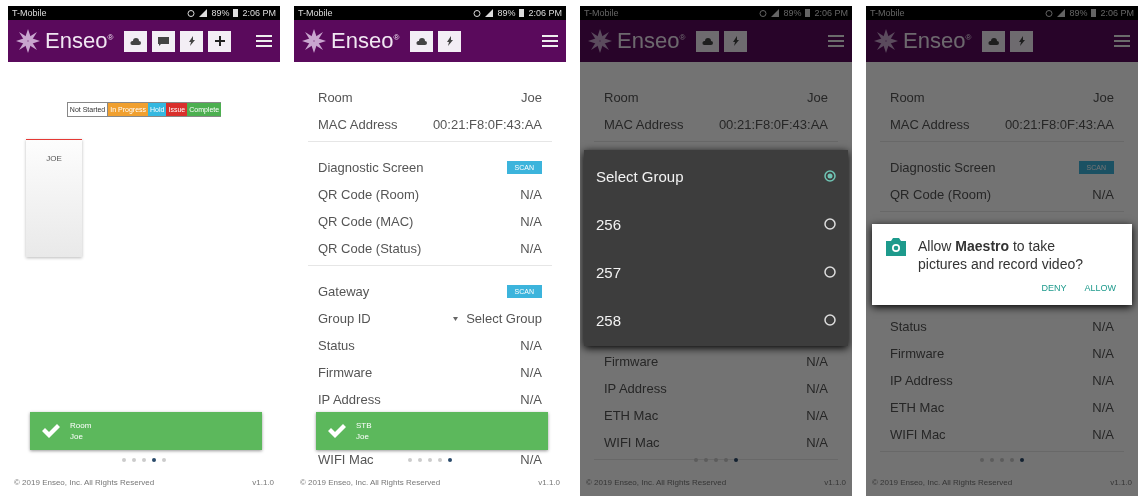  Describe the element at coordinates (81, 425) in the screenshot. I see `toast-title: Room` at that location.